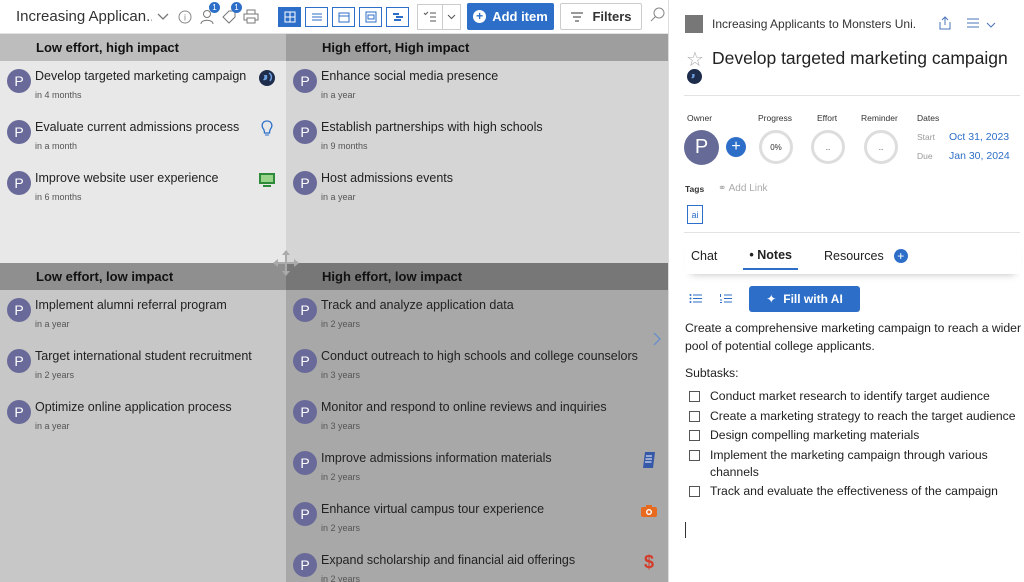 This screenshot has height=582, width=1024. What do you see at coordinates (477, 188) in the screenshot?
I see `list-item: P Host admissions events in a year` at bounding box center [477, 188].